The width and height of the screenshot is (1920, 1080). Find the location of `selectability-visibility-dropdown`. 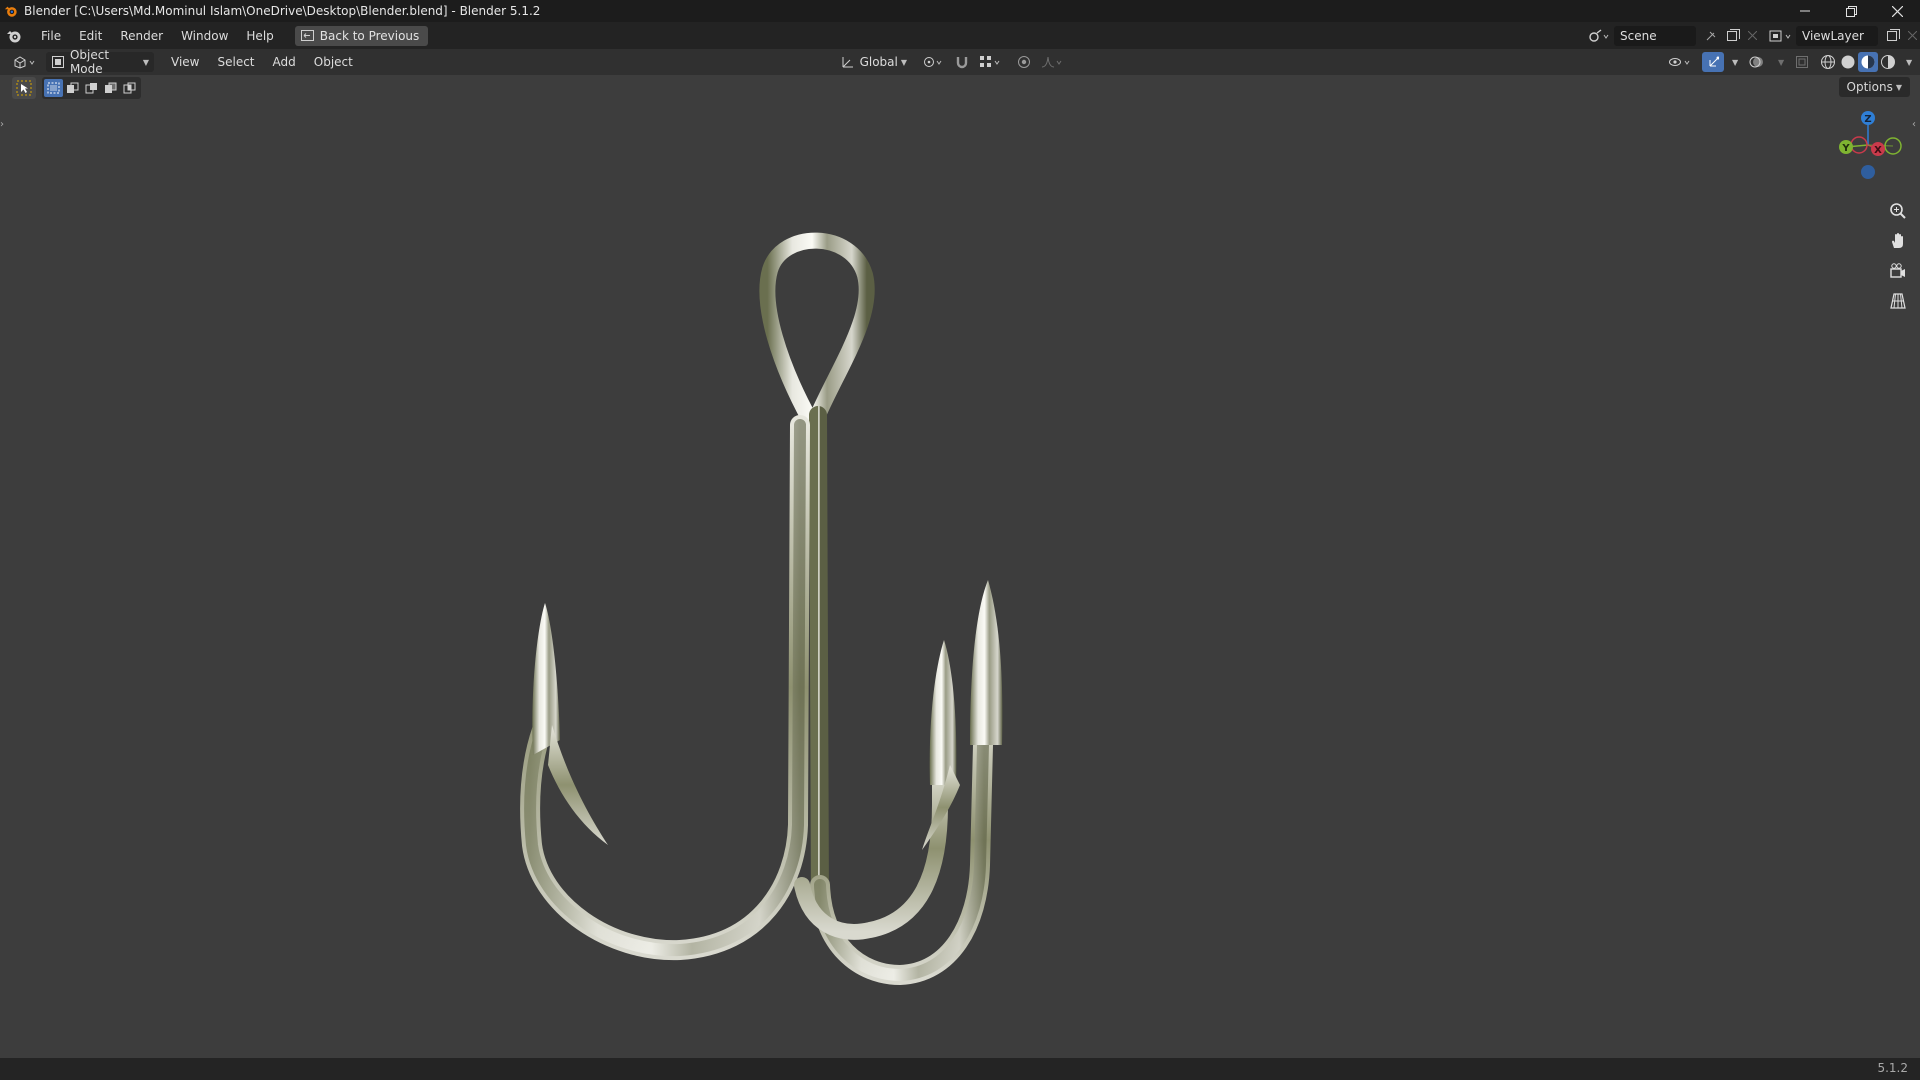

selectability-visibility-dropdown is located at coordinates (1681, 62).